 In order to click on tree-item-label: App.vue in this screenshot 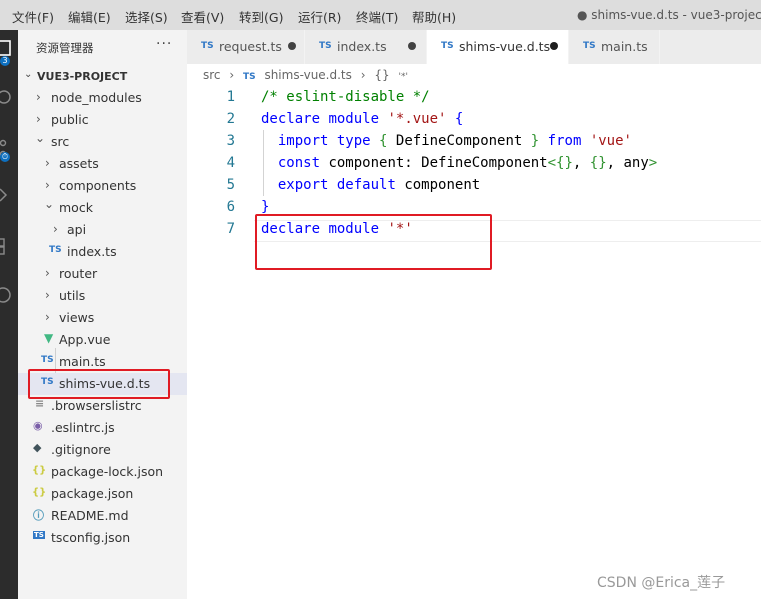, I will do `click(85, 339)`.